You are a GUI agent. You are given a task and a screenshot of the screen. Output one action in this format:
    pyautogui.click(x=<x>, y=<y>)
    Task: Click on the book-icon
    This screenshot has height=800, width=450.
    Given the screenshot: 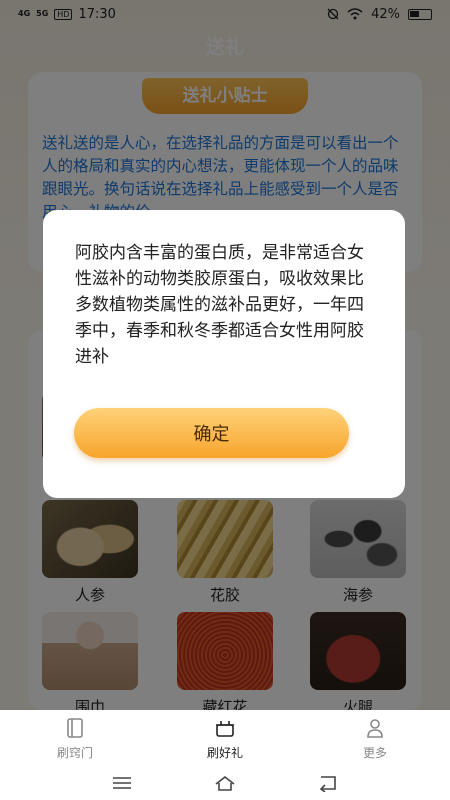 What is the action you would take?
    pyautogui.click(x=75, y=727)
    